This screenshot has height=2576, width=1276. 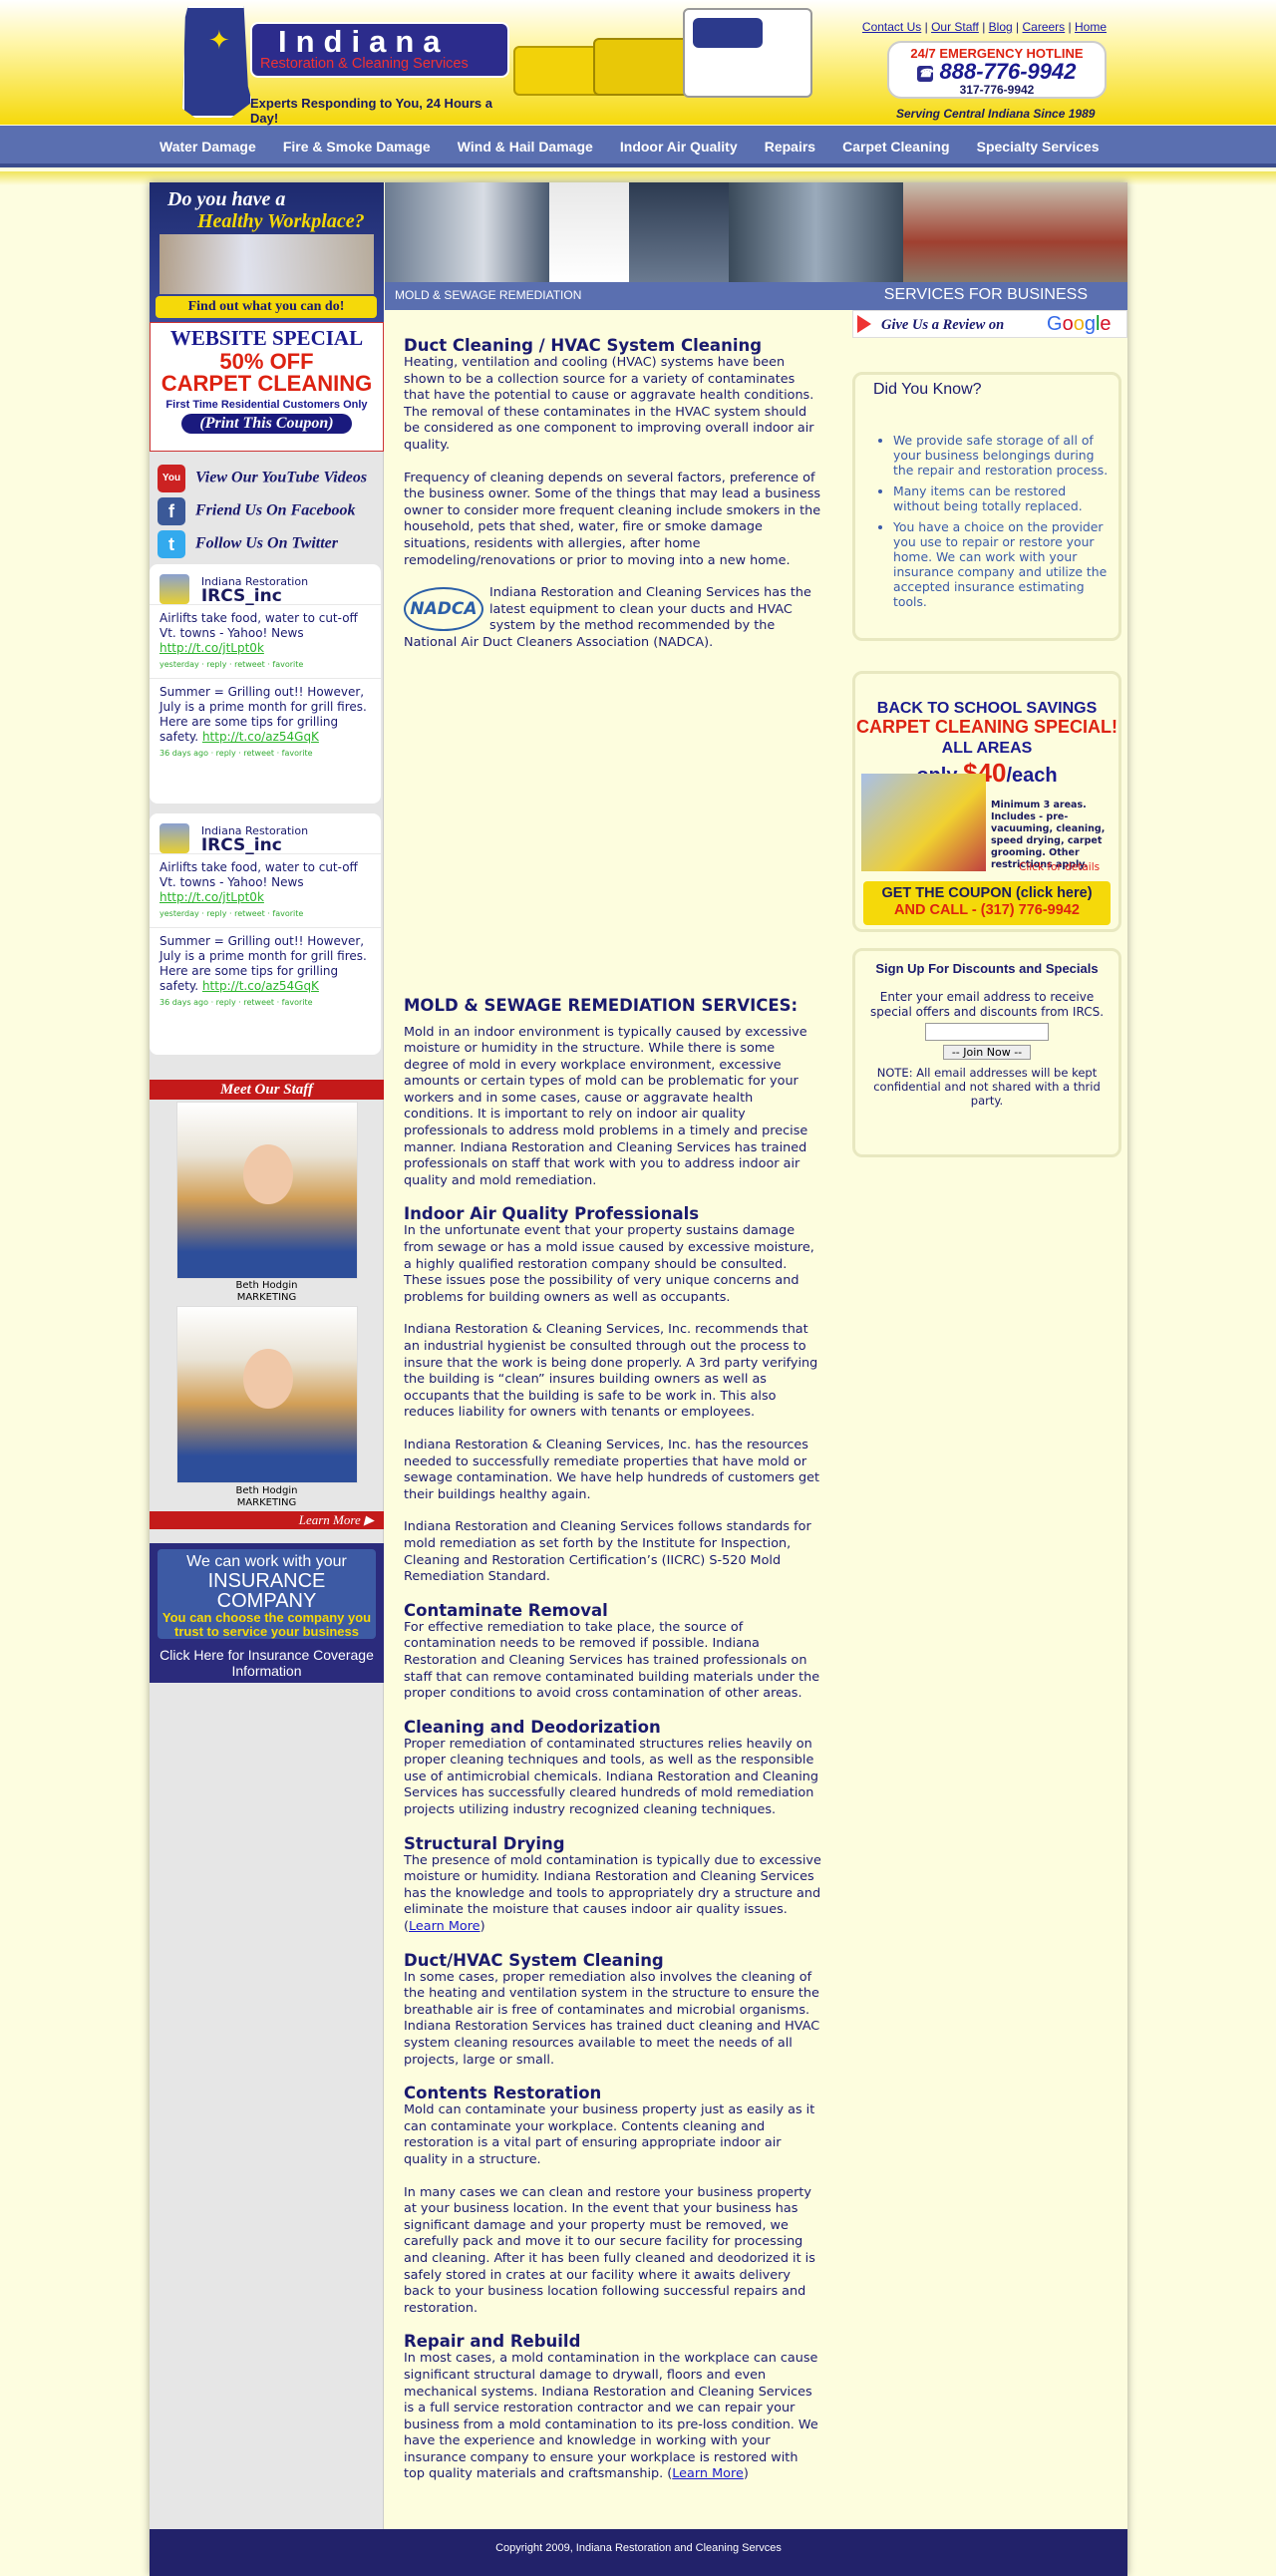 I want to click on nav-specialty-services: Specialty Services, so click(x=1038, y=147).